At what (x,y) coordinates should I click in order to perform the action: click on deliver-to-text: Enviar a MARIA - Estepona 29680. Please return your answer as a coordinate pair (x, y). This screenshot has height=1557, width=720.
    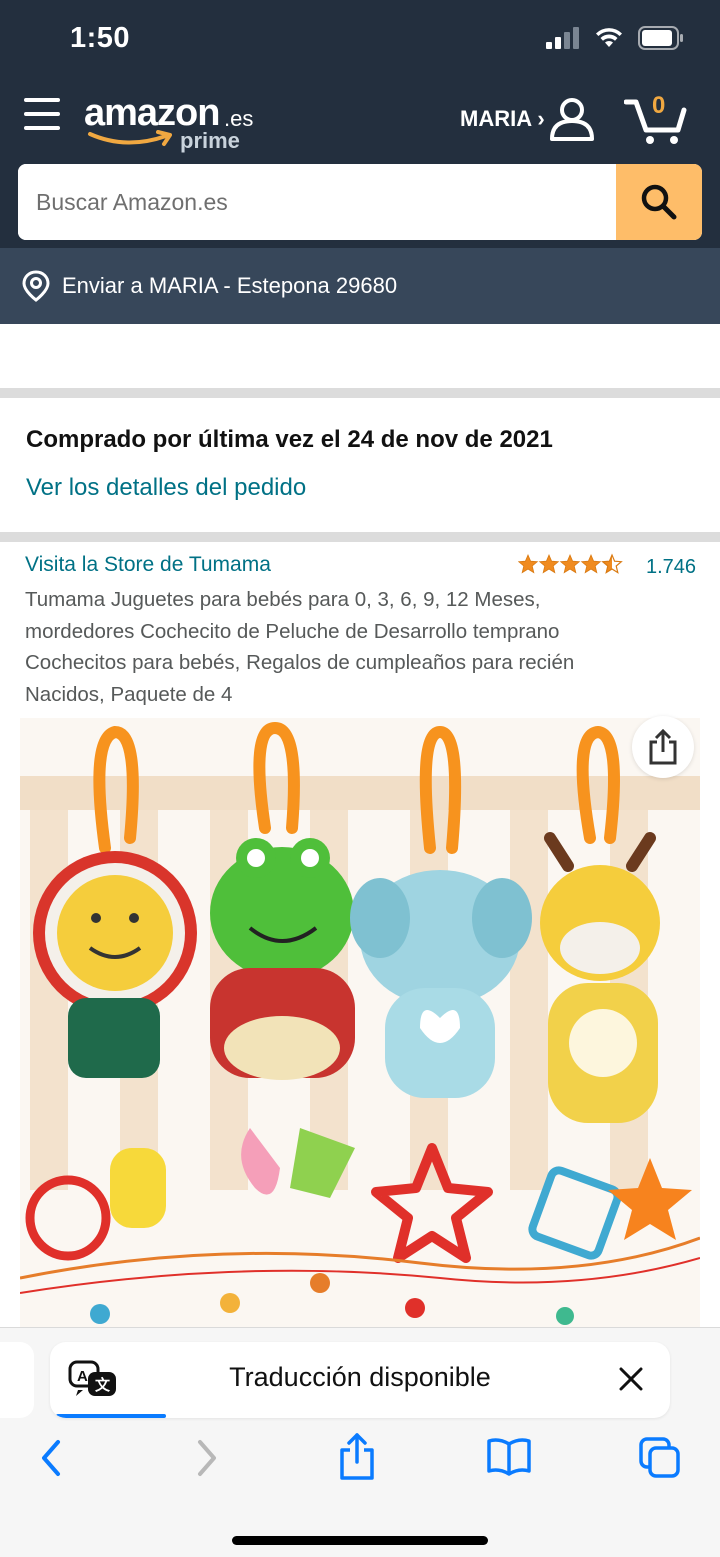
    Looking at the image, I should click on (230, 285).